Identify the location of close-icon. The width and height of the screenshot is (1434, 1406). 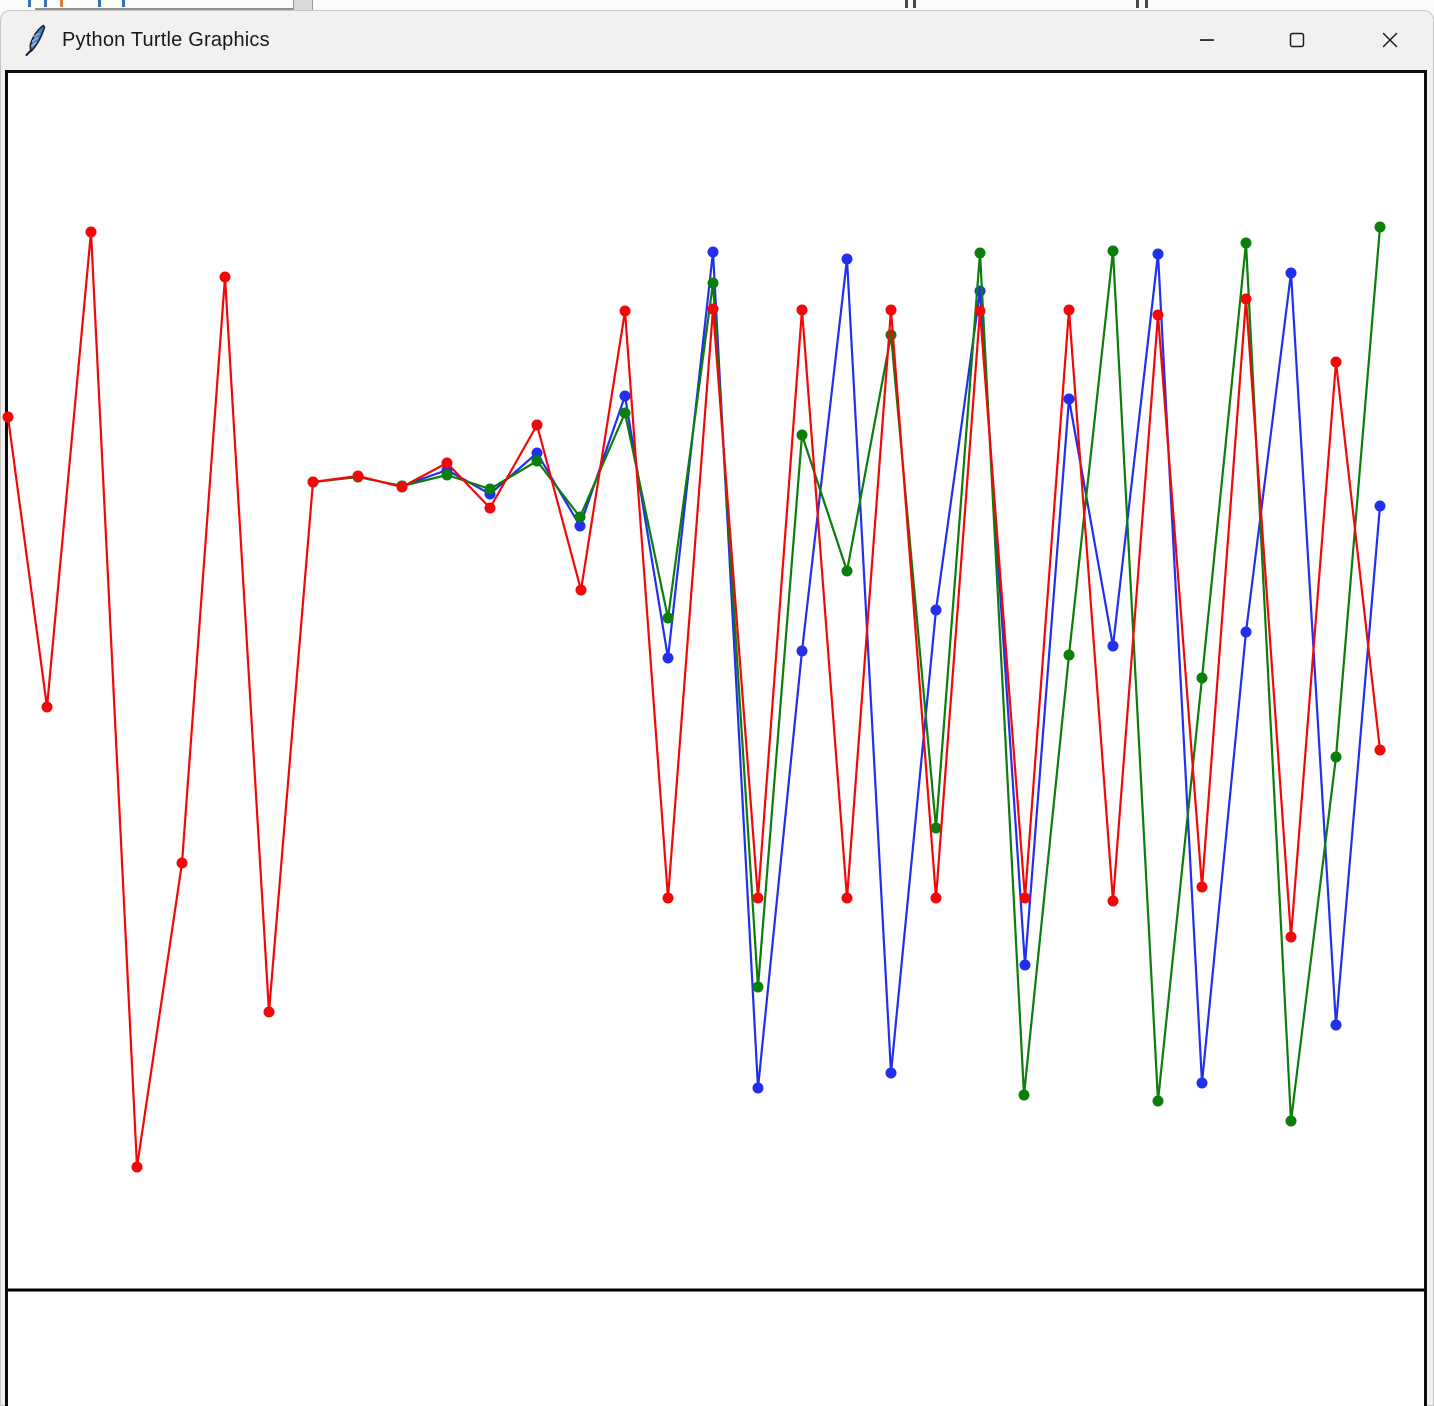
(1390, 40).